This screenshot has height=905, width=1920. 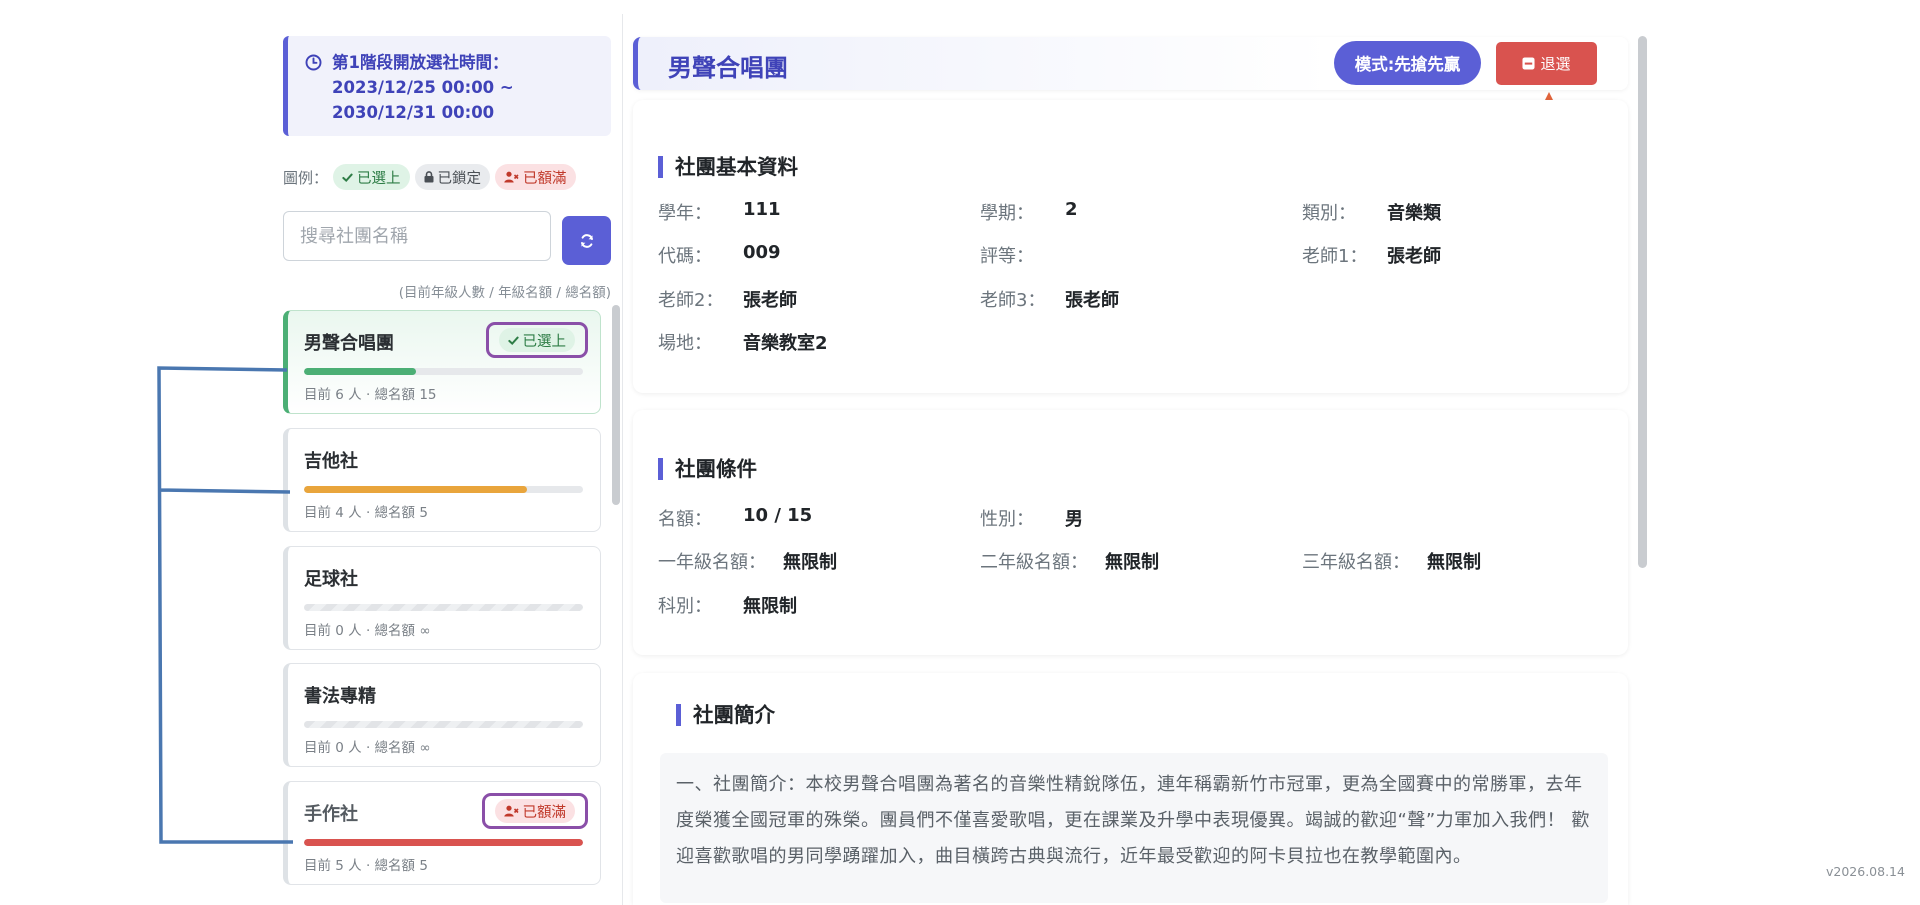 What do you see at coordinates (366, 513) in the screenshot?
I see `club-quota-meta: 目前 4 人 · 總名額 5` at bounding box center [366, 513].